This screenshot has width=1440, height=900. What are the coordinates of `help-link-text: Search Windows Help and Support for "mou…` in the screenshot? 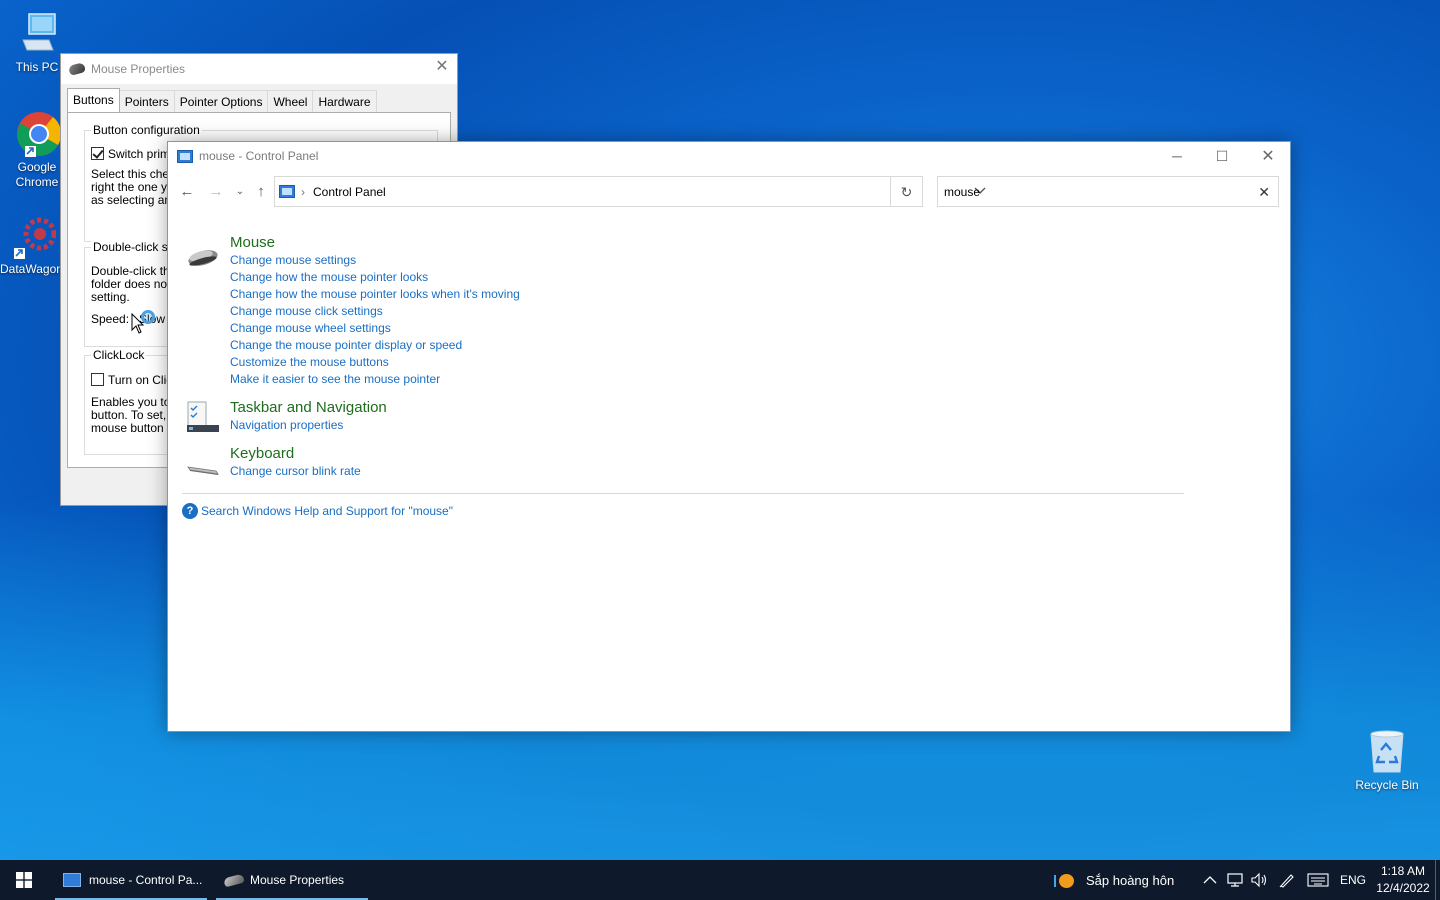 It's located at (327, 511).